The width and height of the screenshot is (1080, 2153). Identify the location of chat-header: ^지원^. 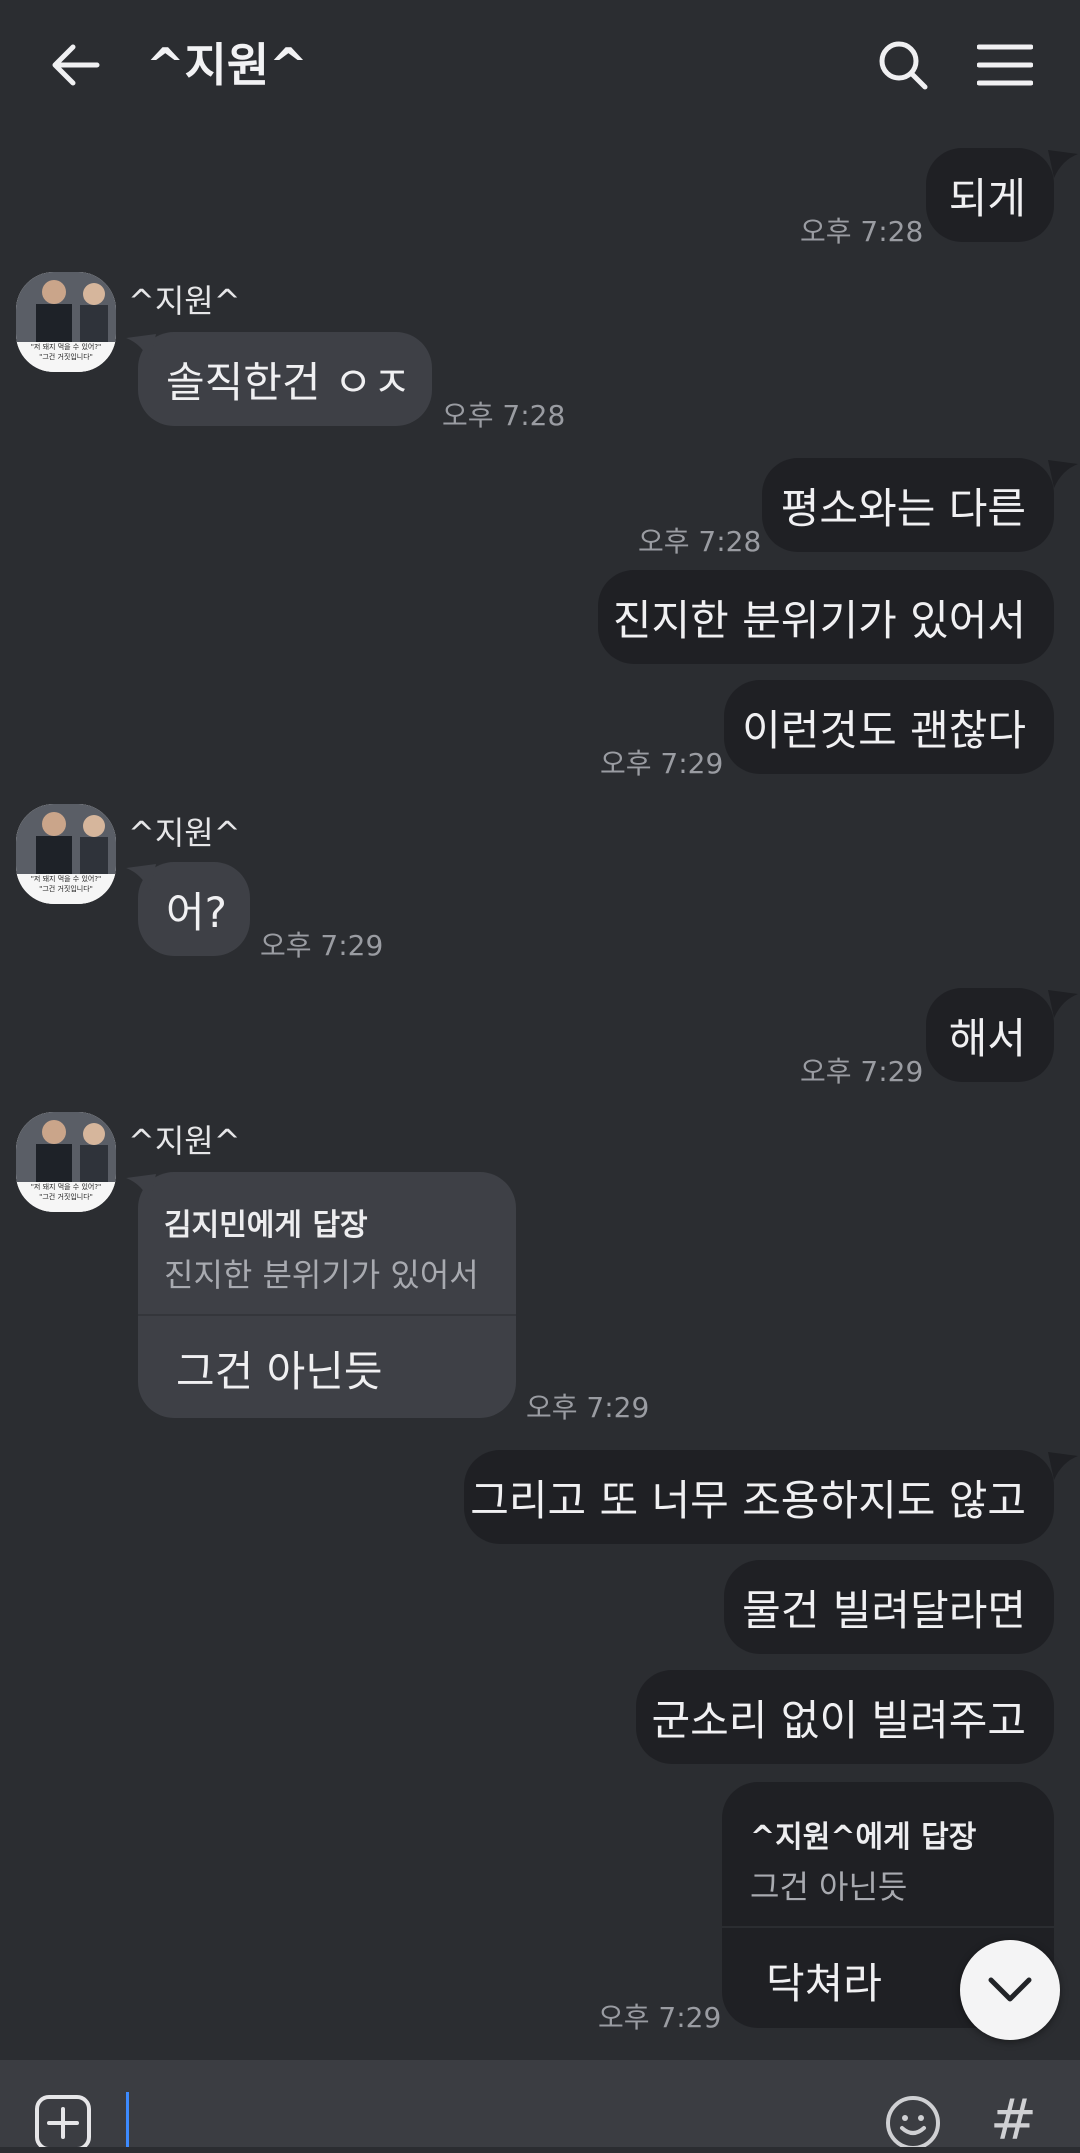
(540, 65).